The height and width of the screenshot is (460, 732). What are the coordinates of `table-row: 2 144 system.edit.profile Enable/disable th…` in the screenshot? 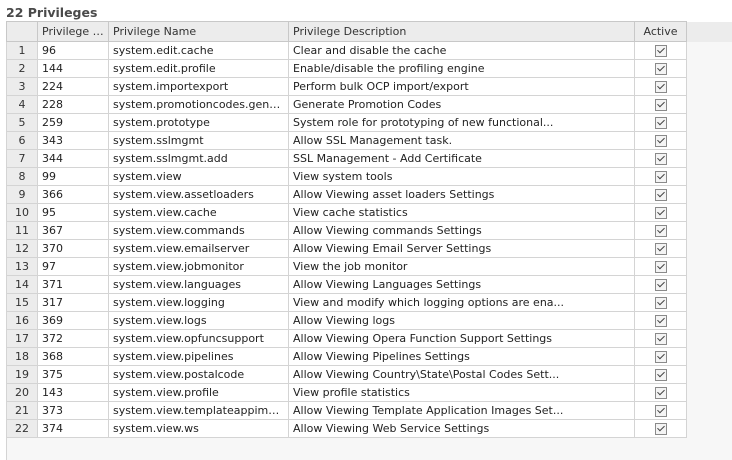 It's located at (369, 68).